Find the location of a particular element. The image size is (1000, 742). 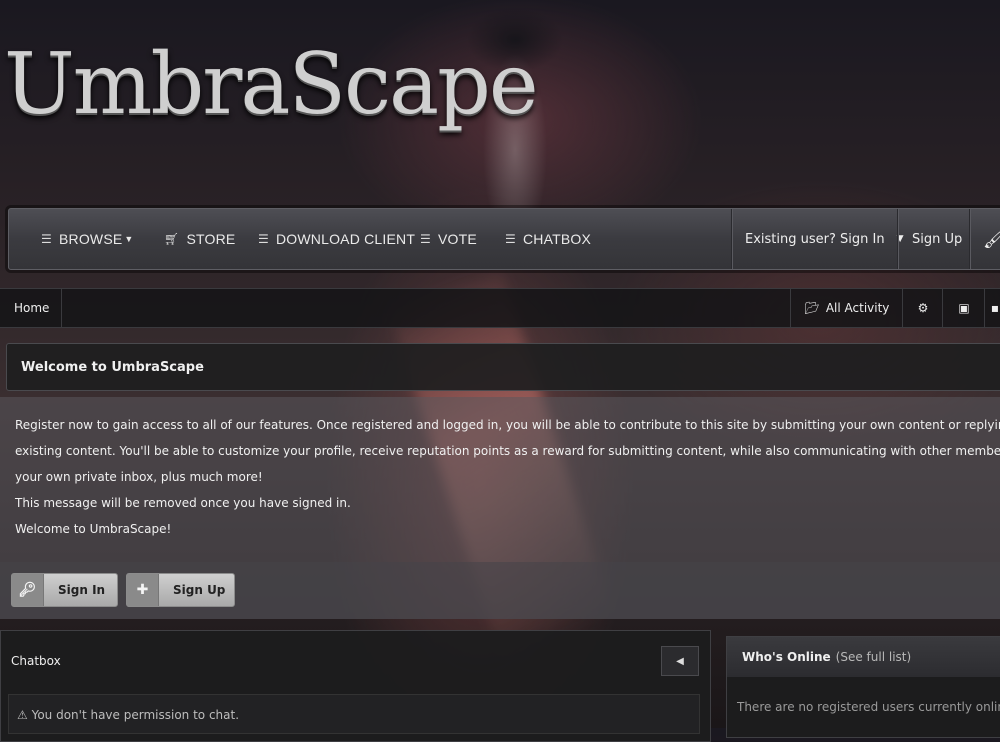

nav-download-client: ☰ DOWNLOAD CLIENT is located at coordinates (336, 239).